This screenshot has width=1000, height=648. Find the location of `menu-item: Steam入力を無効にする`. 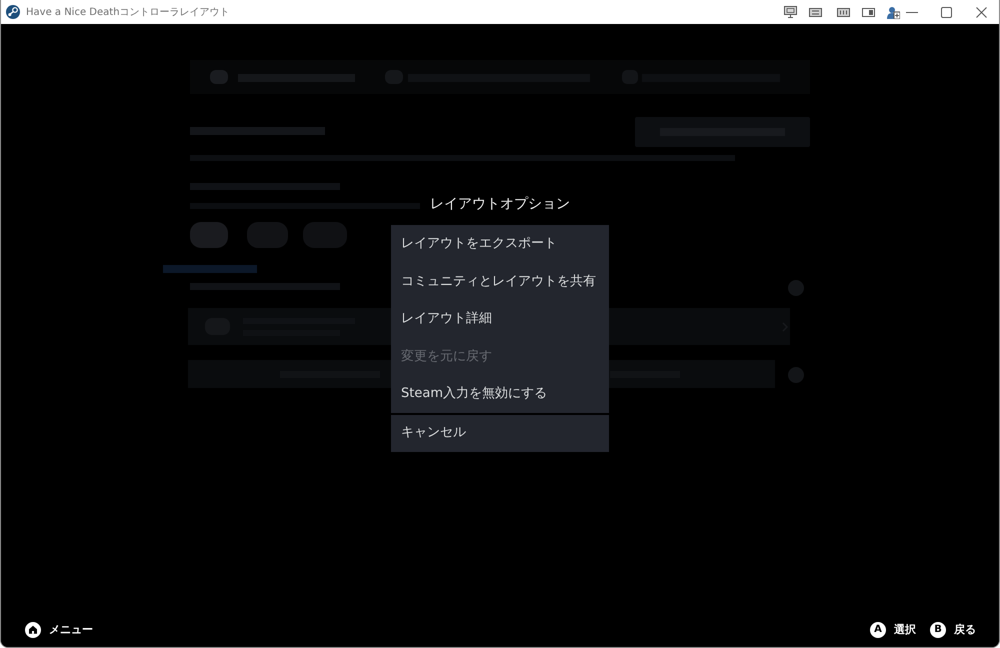

menu-item: Steam入力を無効にする is located at coordinates (500, 393).